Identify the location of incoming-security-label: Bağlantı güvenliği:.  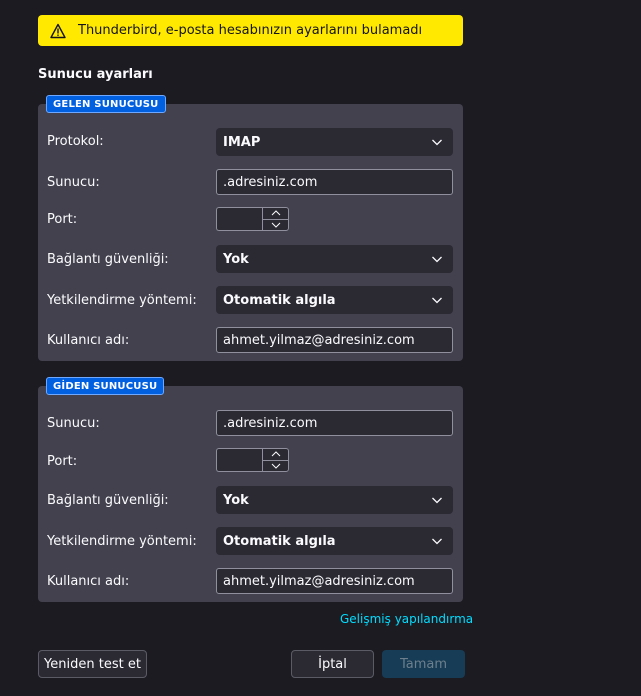
(108, 259).